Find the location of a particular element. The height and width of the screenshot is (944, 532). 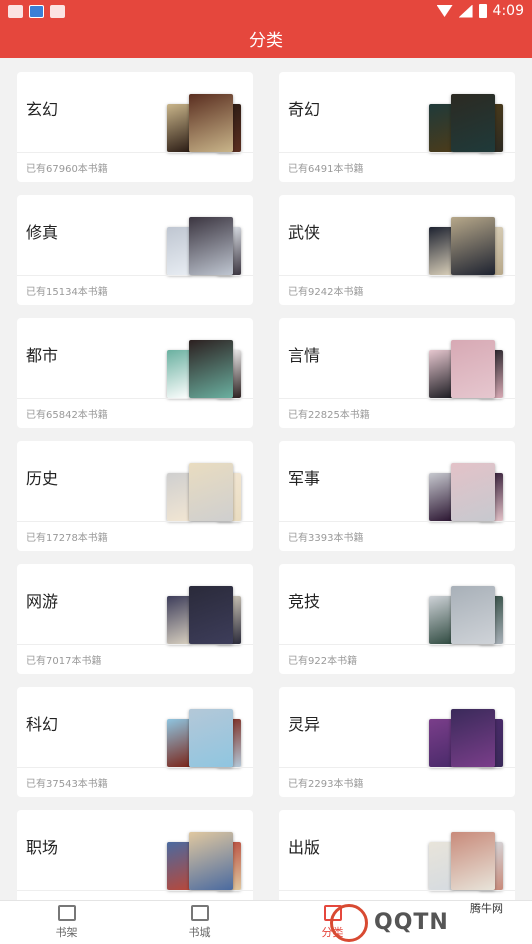

category-card: 武侠 已有9242本书籍 is located at coordinates (397, 250).